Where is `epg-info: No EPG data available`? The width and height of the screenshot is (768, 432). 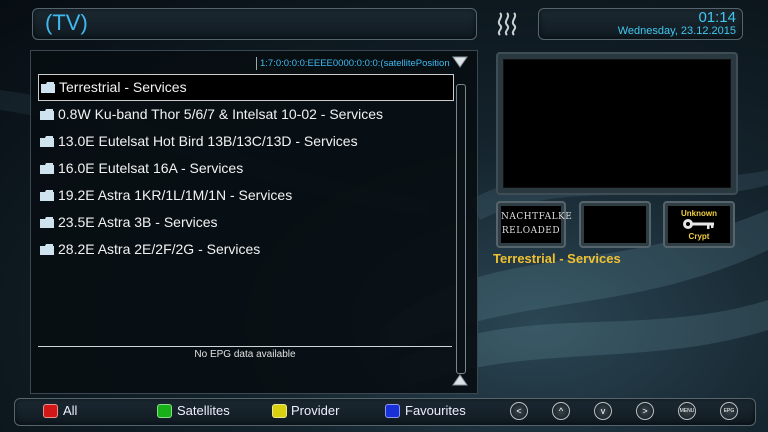
epg-info: No EPG data available is located at coordinates (245, 354).